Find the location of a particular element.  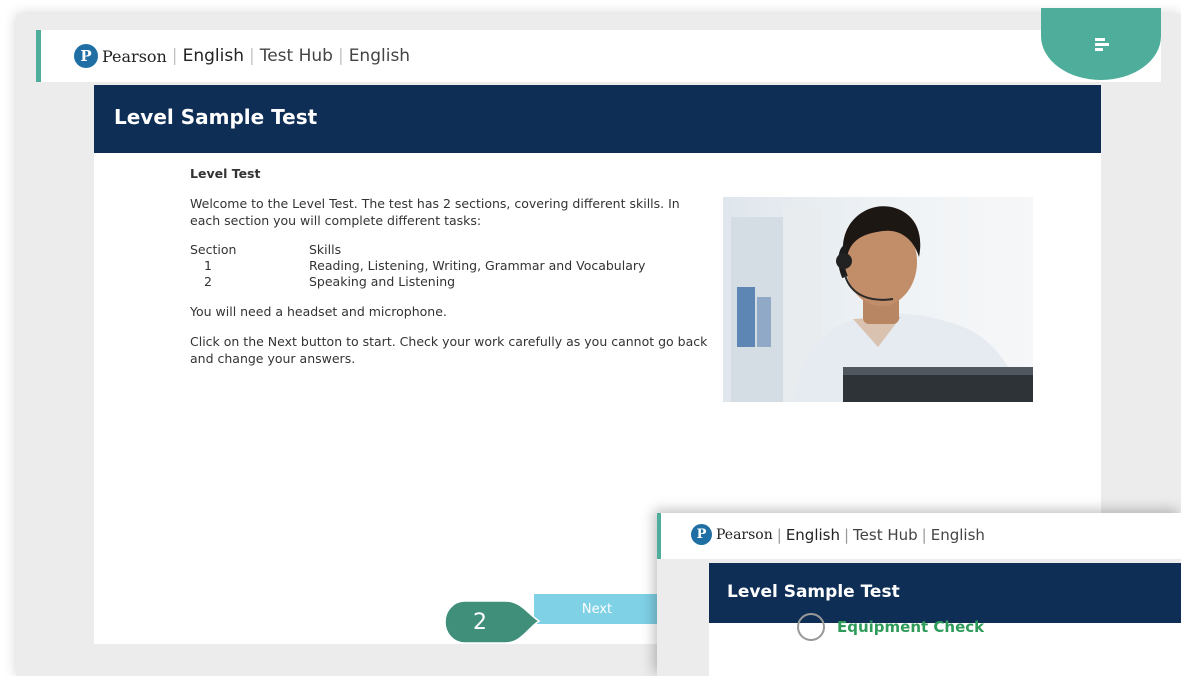

menu-button is located at coordinates (1101, 44).